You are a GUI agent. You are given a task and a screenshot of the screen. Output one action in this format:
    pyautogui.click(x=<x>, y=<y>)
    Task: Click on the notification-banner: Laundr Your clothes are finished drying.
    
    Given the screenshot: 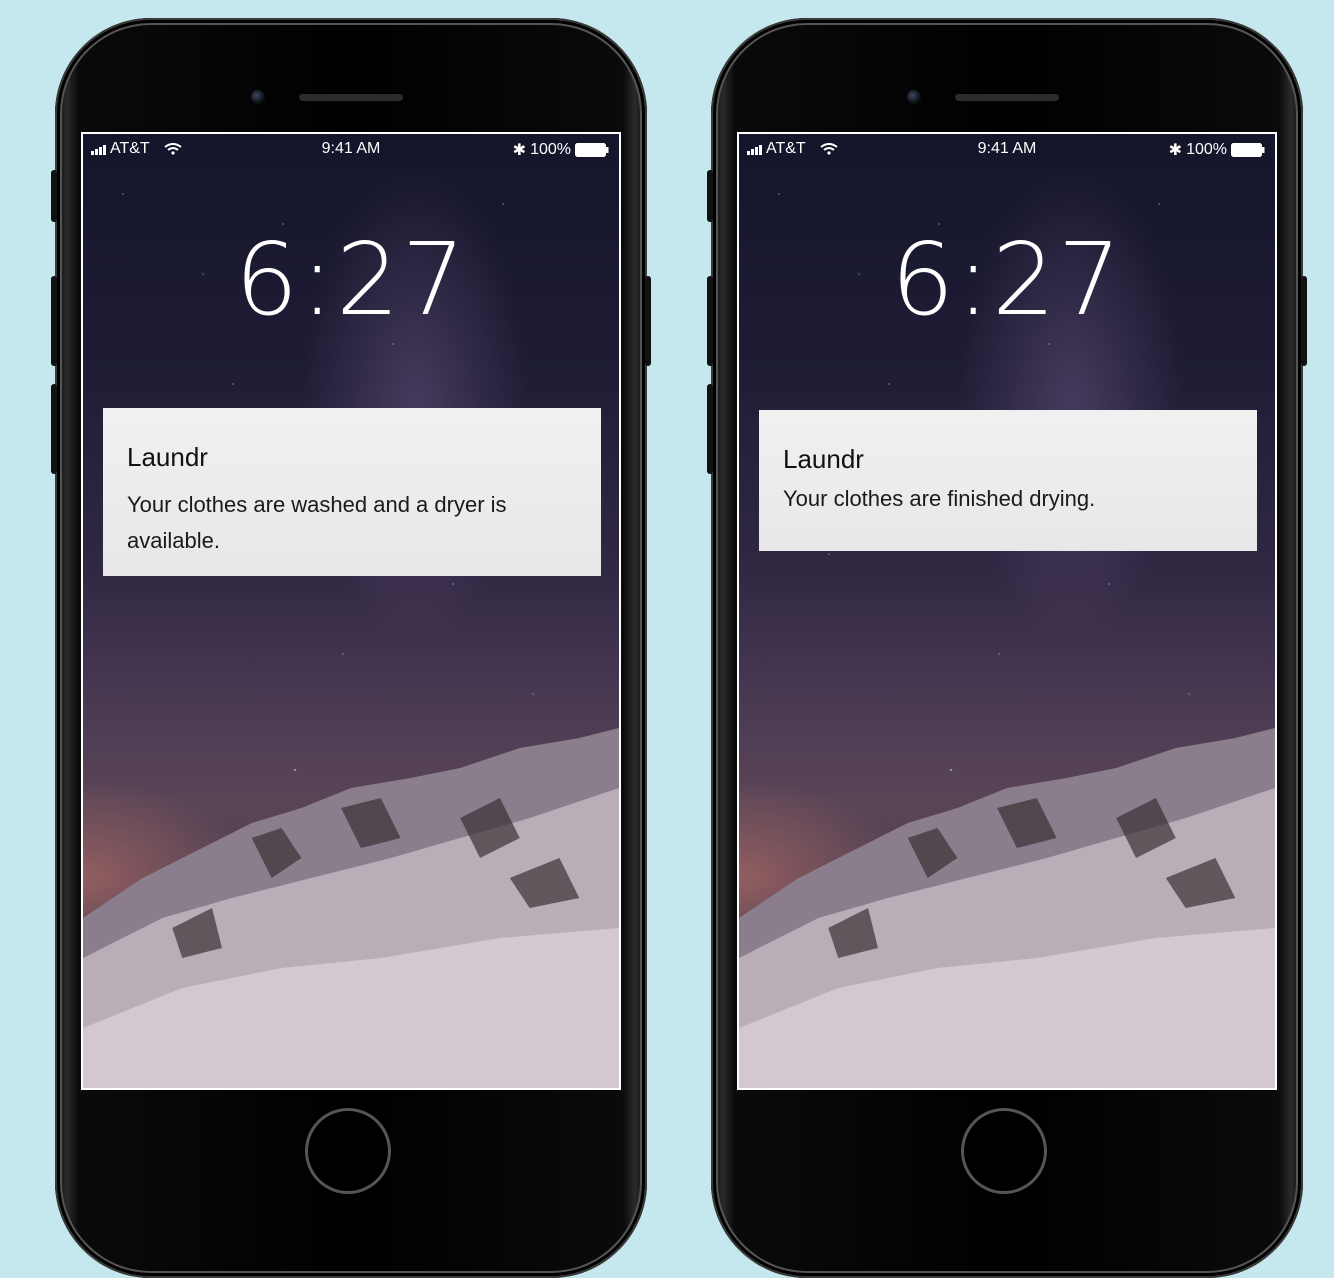 What is the action you would take?
    pyautogui.click(x=1008, y=480)
    